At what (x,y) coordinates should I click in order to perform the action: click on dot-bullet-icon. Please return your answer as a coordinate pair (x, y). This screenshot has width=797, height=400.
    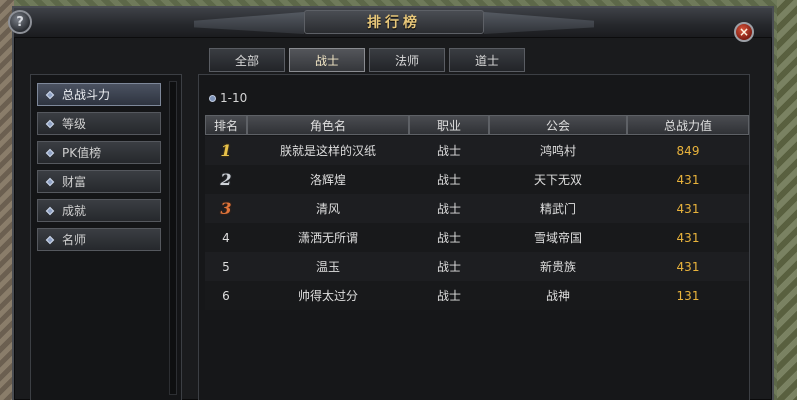
    Looking at the image, I should click on (212, 98).